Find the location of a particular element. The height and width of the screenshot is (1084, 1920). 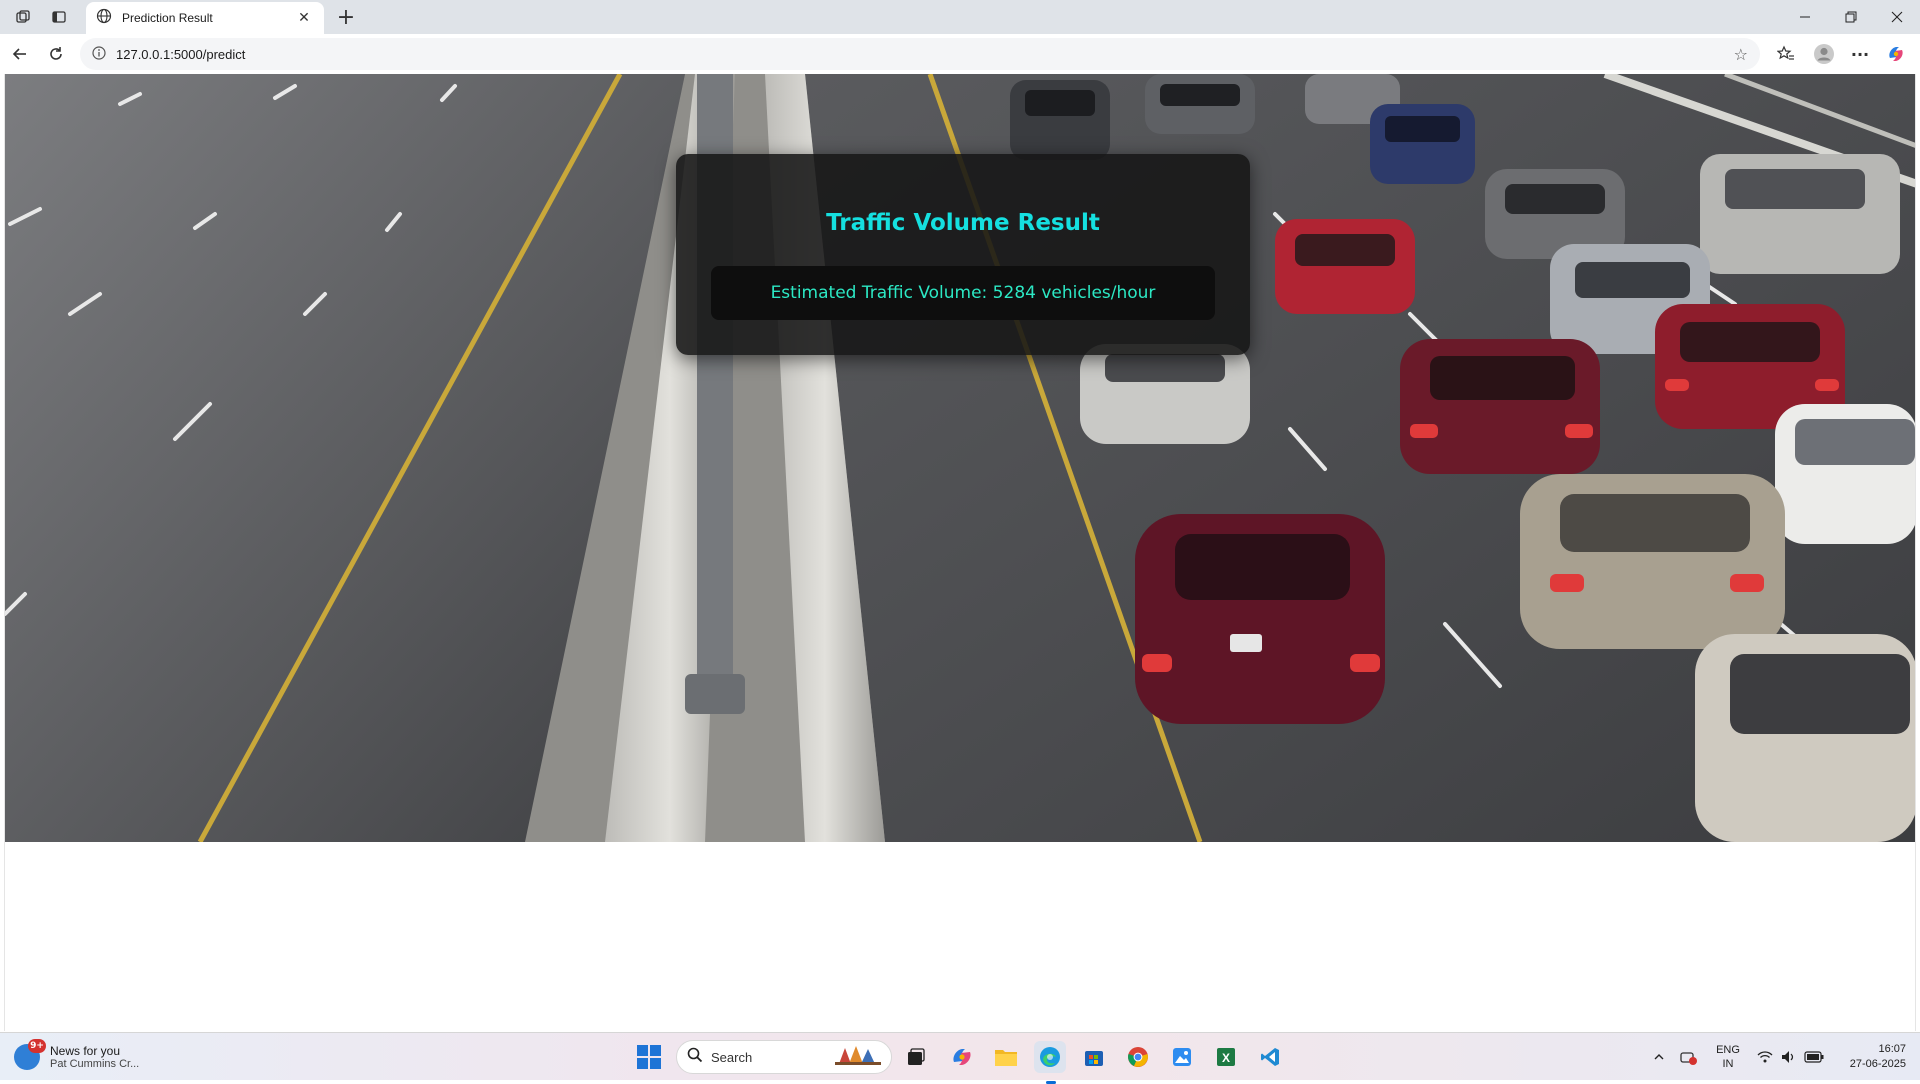

result-title: Traffic Volume Result is located at coordinates (963, 223).